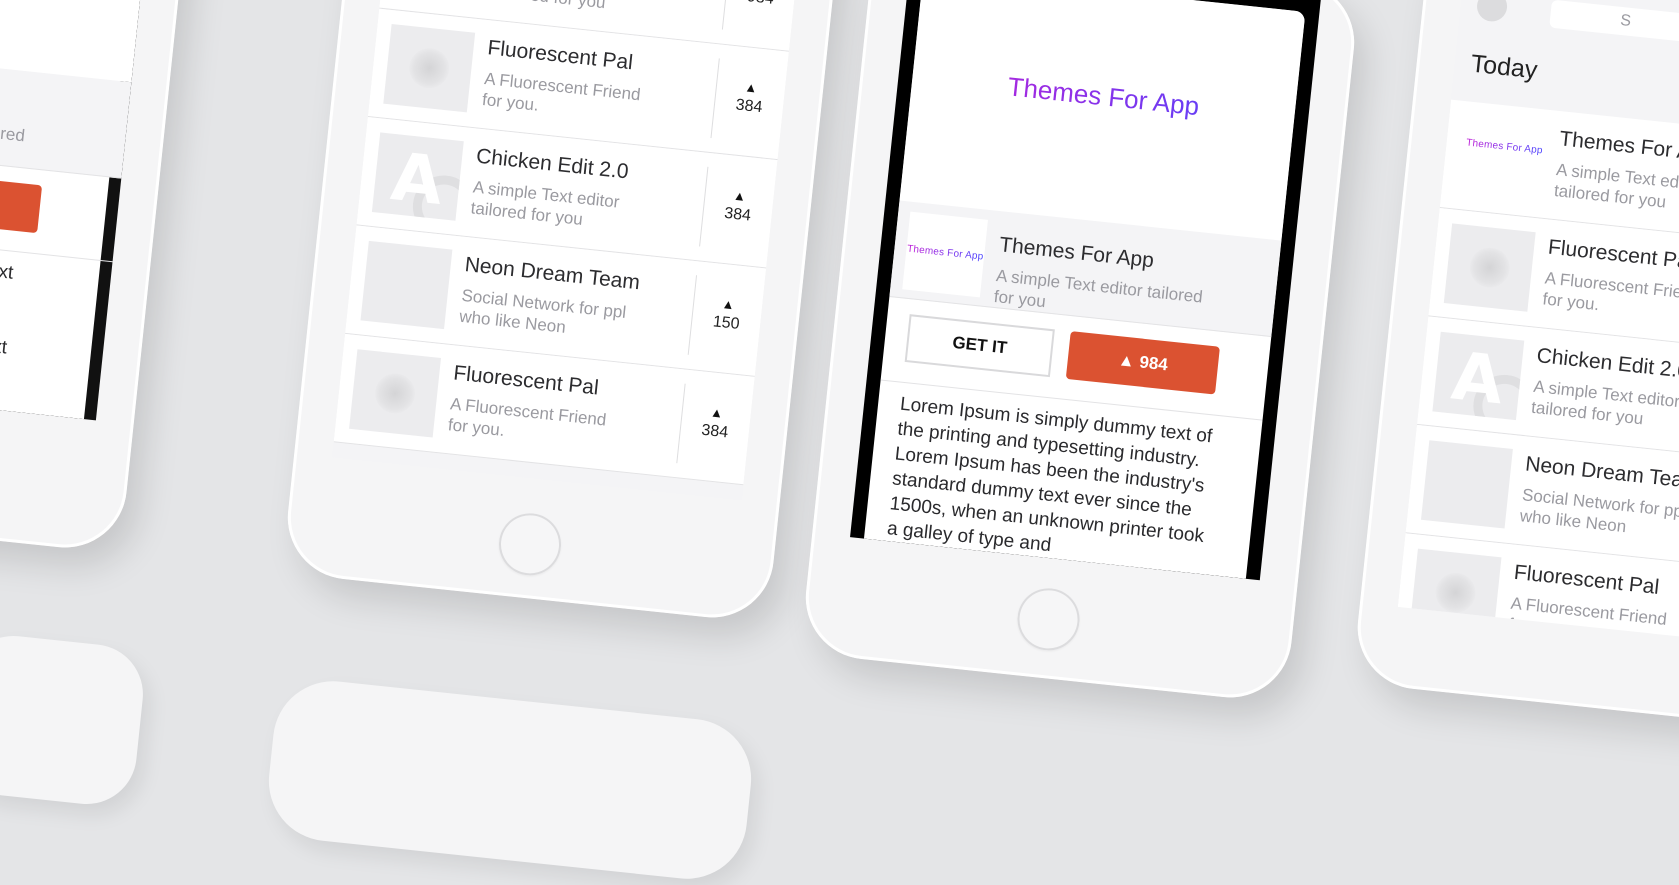 The height and width of the screenshot is (885, 1679). What do you see at coordinates (1492, 11) in the screenshot?
I see `avatar` at bounding box center [1492, 11].